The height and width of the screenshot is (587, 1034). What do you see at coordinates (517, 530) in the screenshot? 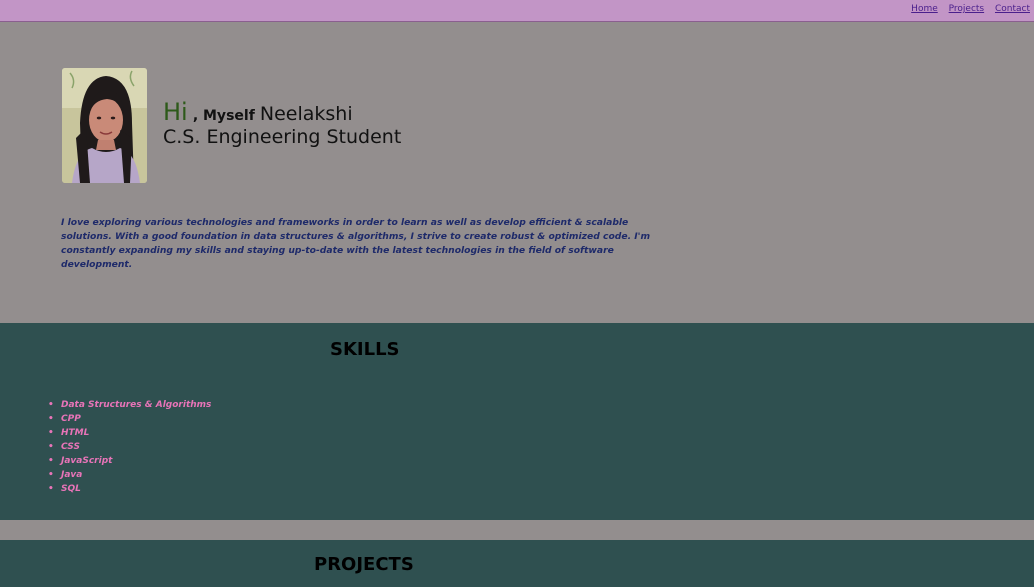
I see `section-divider` at bounding box center [517, 530].